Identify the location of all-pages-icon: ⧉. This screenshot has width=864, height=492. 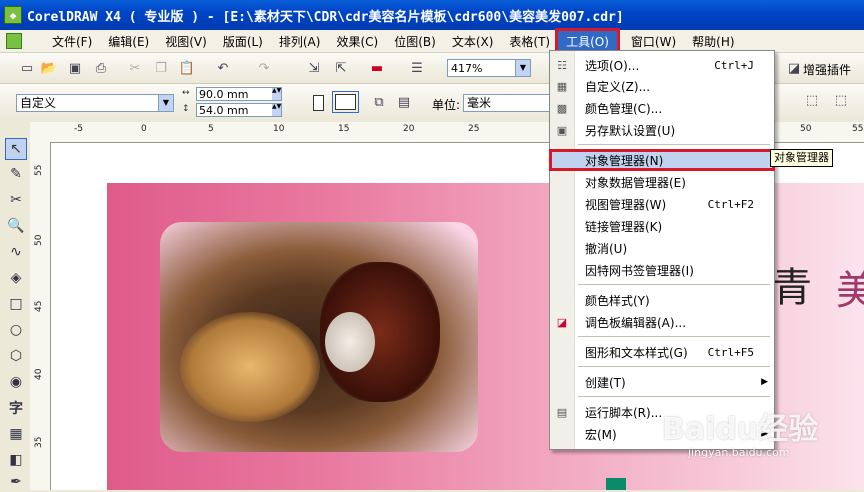
(379, 102).